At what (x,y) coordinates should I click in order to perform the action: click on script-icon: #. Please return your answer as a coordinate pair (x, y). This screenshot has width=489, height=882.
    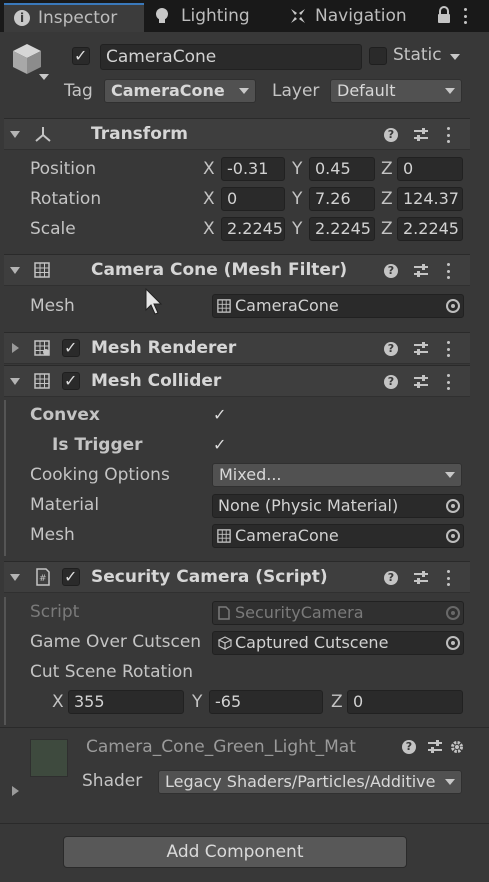
    Looking at the image, I should click on (43, 577).